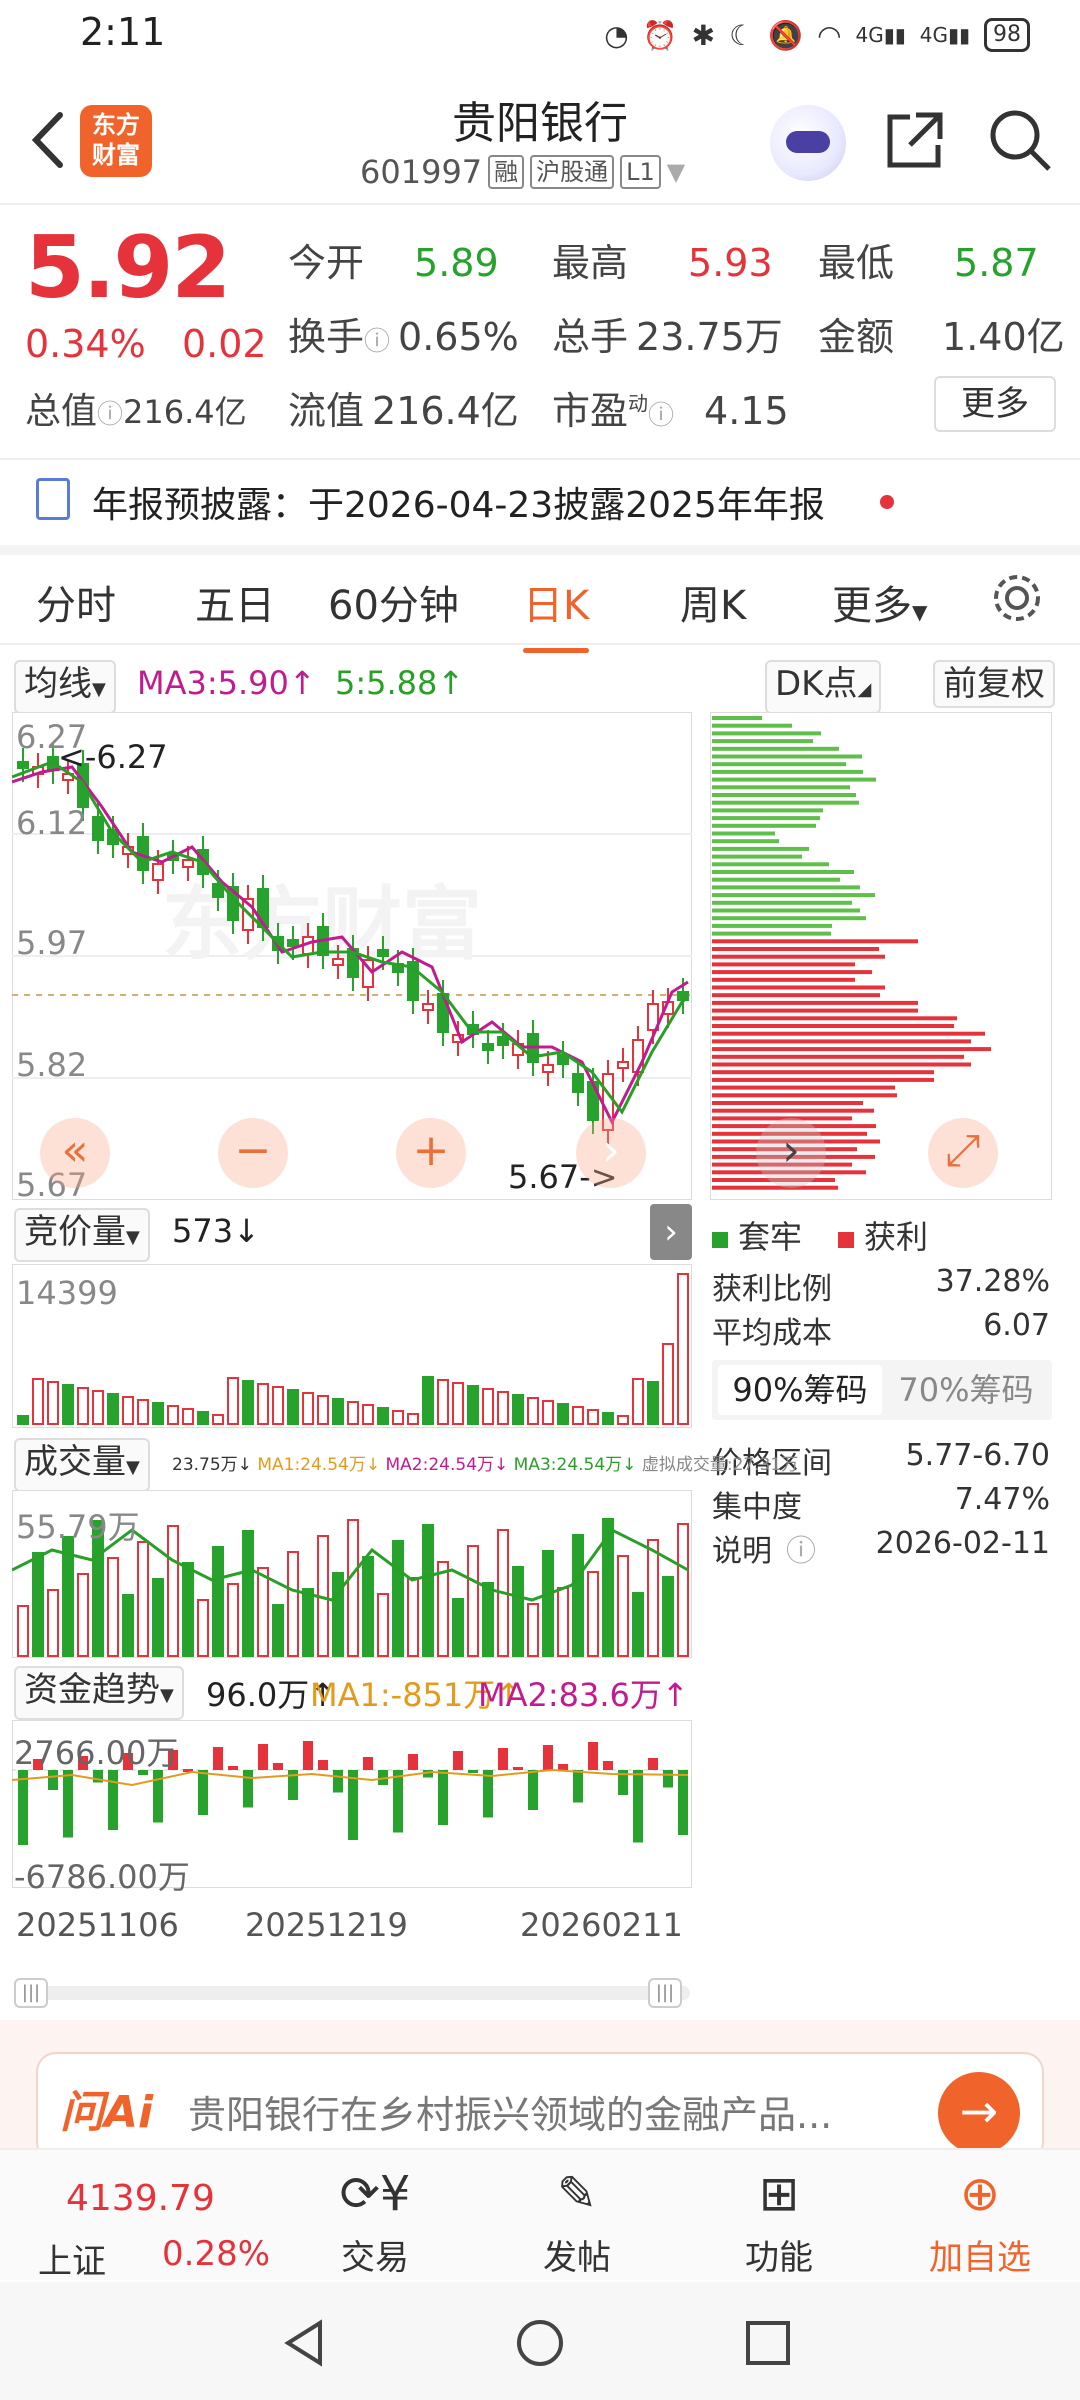  Describe the element at coordinates (65, 687) in the screenshot. I see `indicator-select: 均线▼` at that location.